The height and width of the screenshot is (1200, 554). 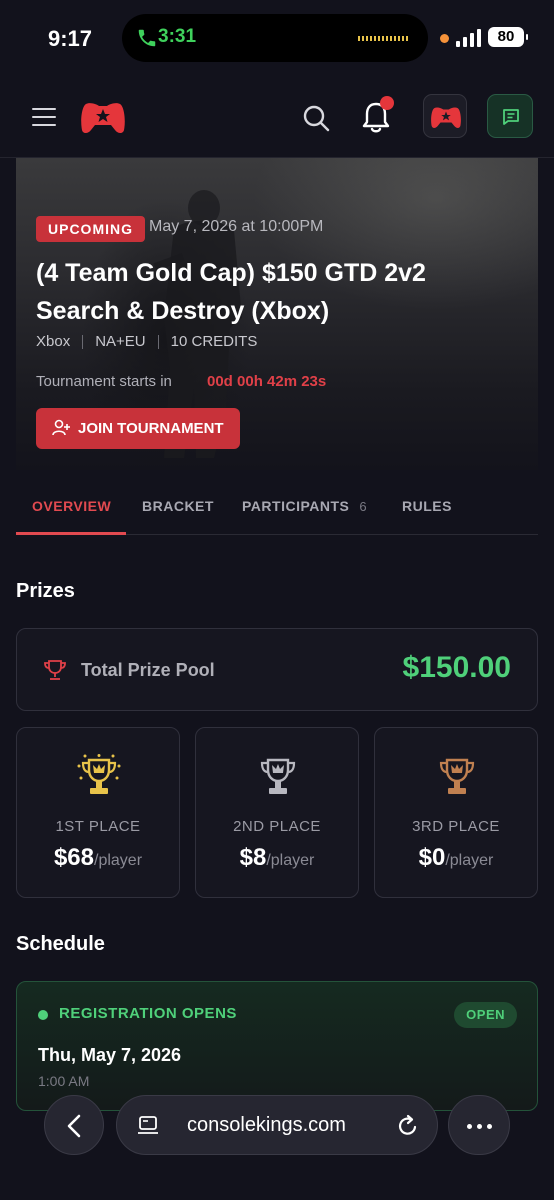 What do you see at coordinates (178, 506) in the screenshot?
I see `tab-bracket: BRACKET` at bounding box center [178, 506].